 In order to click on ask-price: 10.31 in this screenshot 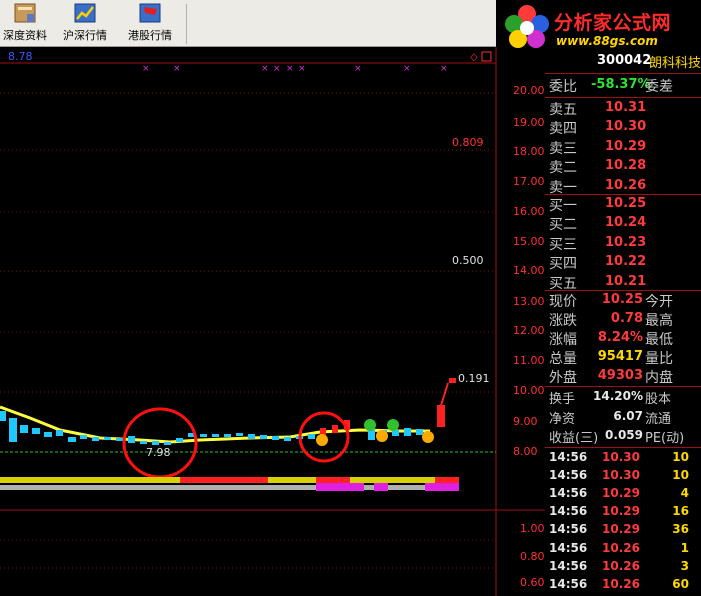, I will do `click(626, 107)`.